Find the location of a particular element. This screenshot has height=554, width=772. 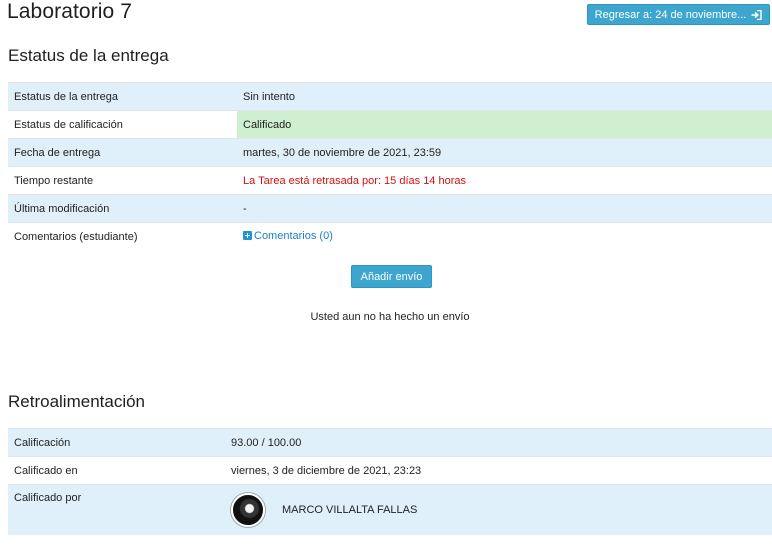

table-row: Calificado por MARCO VILLALTA FALLAS is located at coordinates (390, 509).